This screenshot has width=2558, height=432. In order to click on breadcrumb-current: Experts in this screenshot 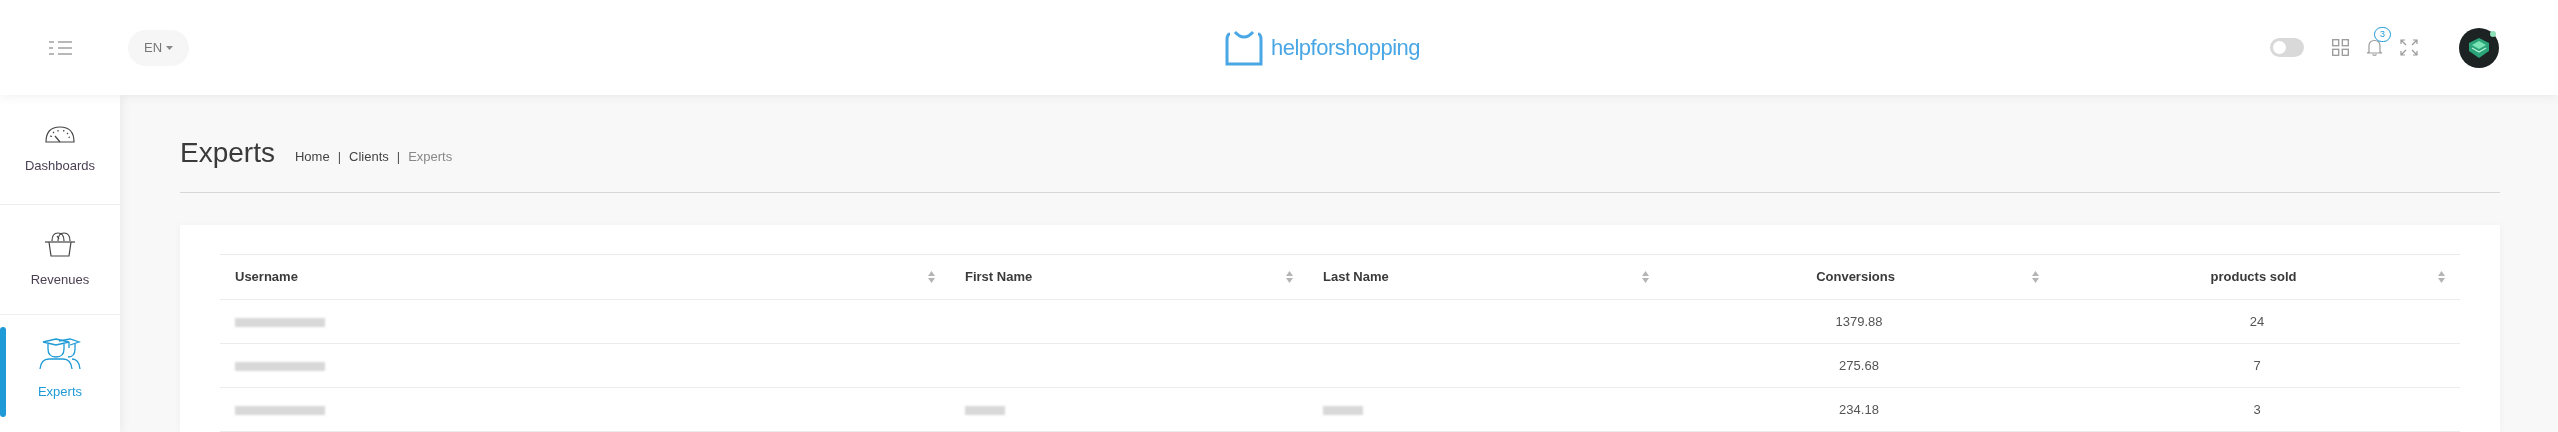, I will do `click(430, 156)`.